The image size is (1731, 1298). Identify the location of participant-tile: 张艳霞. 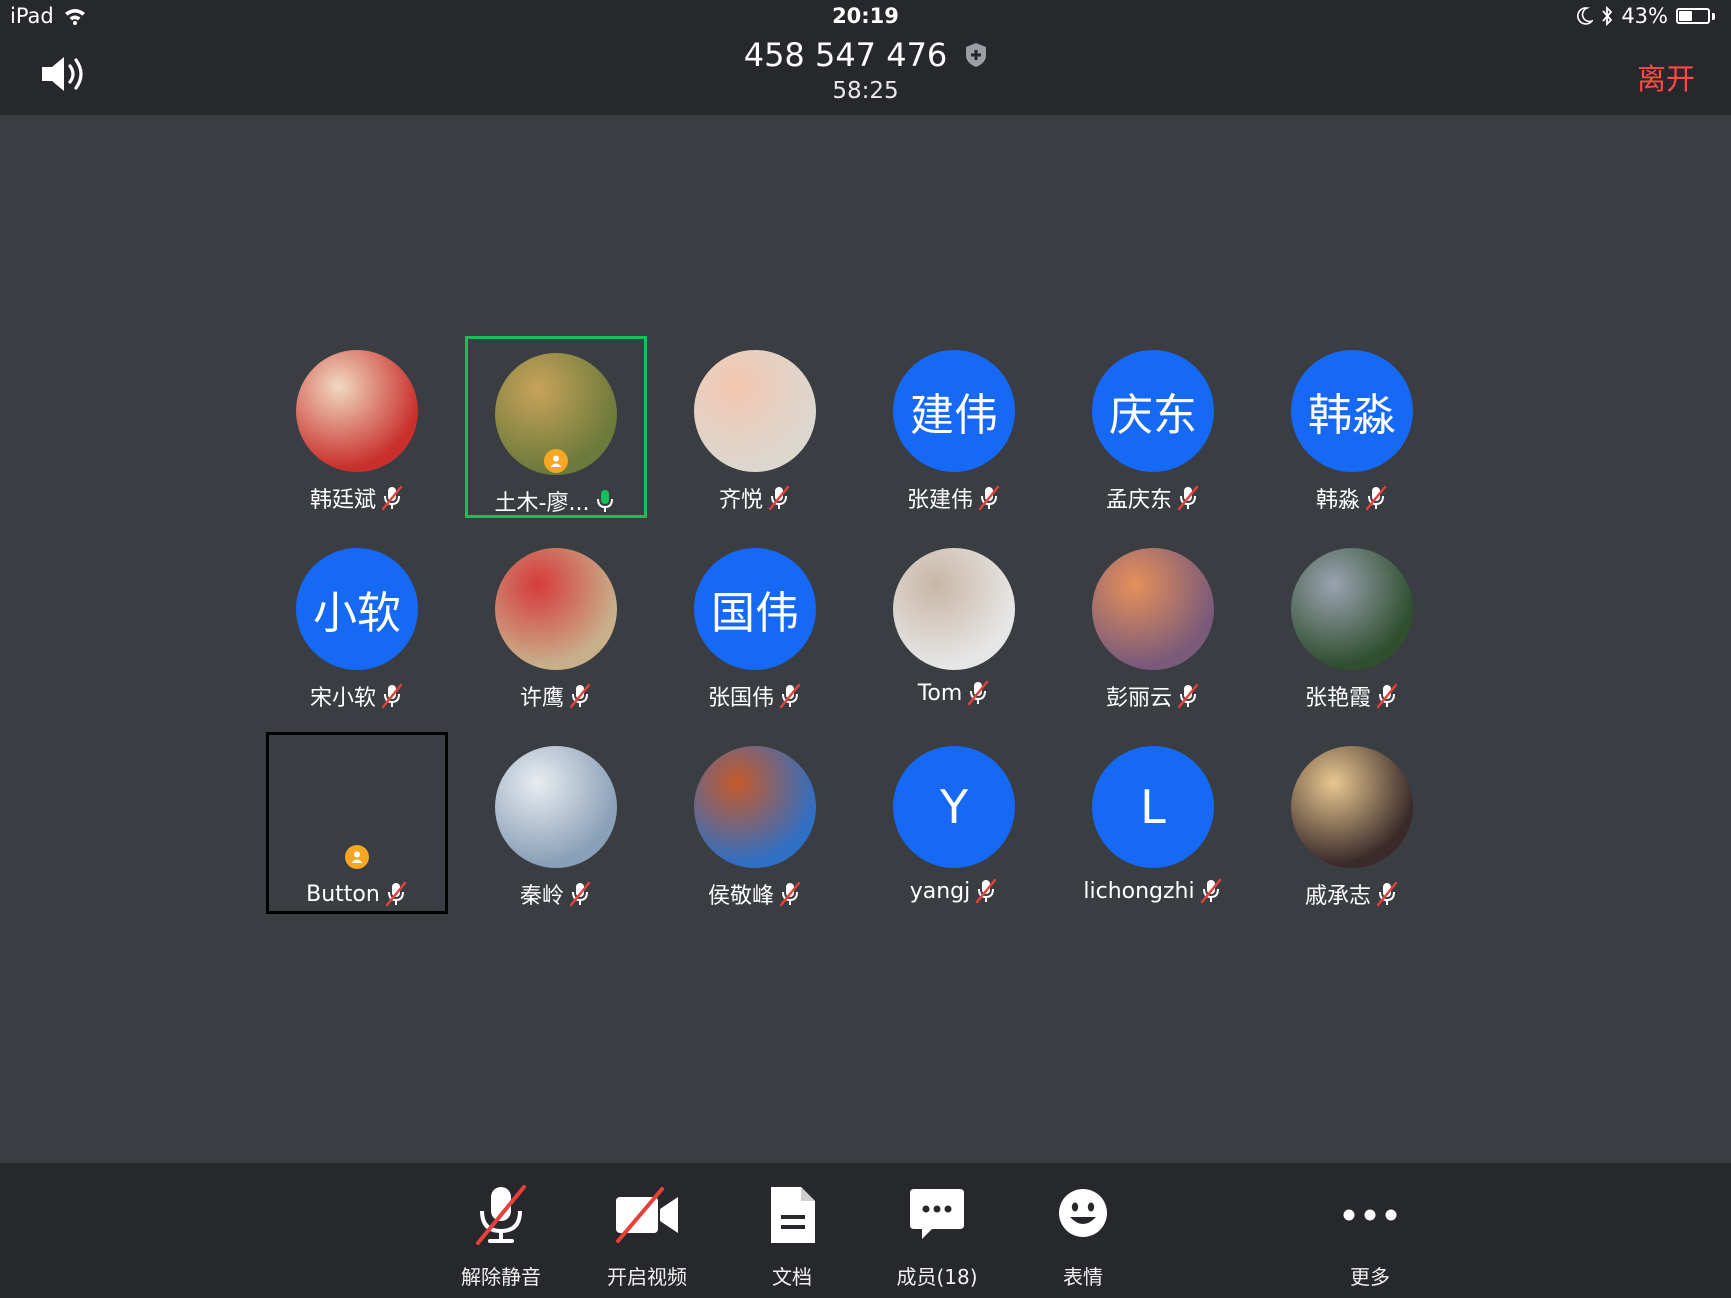
(1352, 625).